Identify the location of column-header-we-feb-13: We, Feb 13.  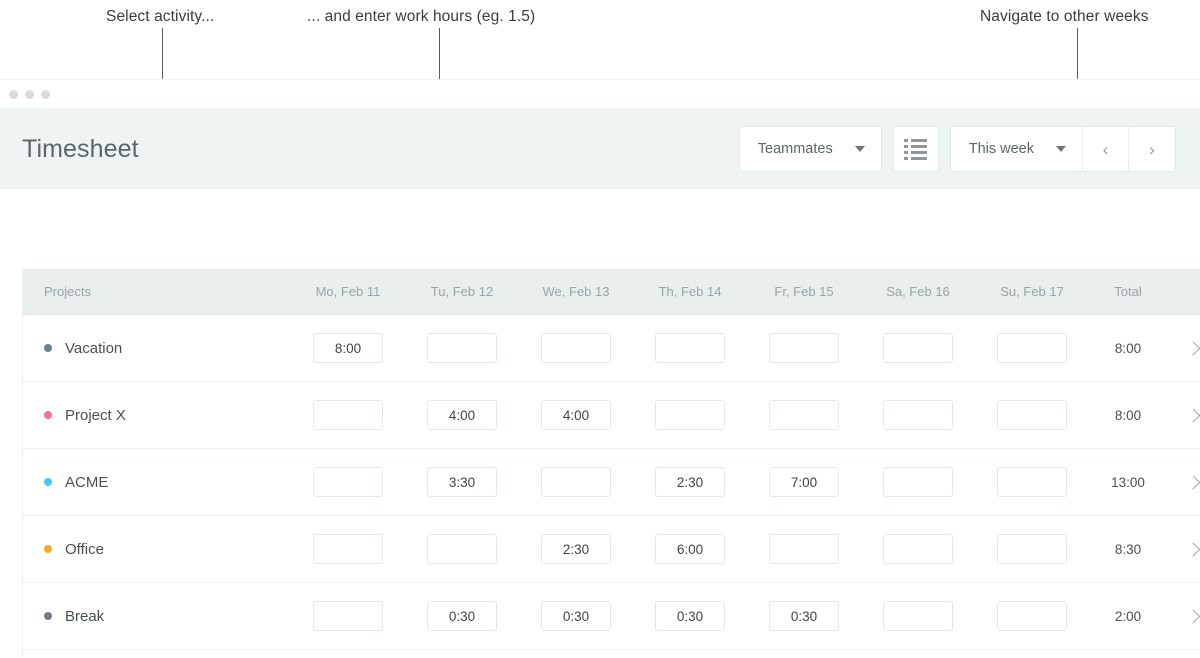
(576, 291).